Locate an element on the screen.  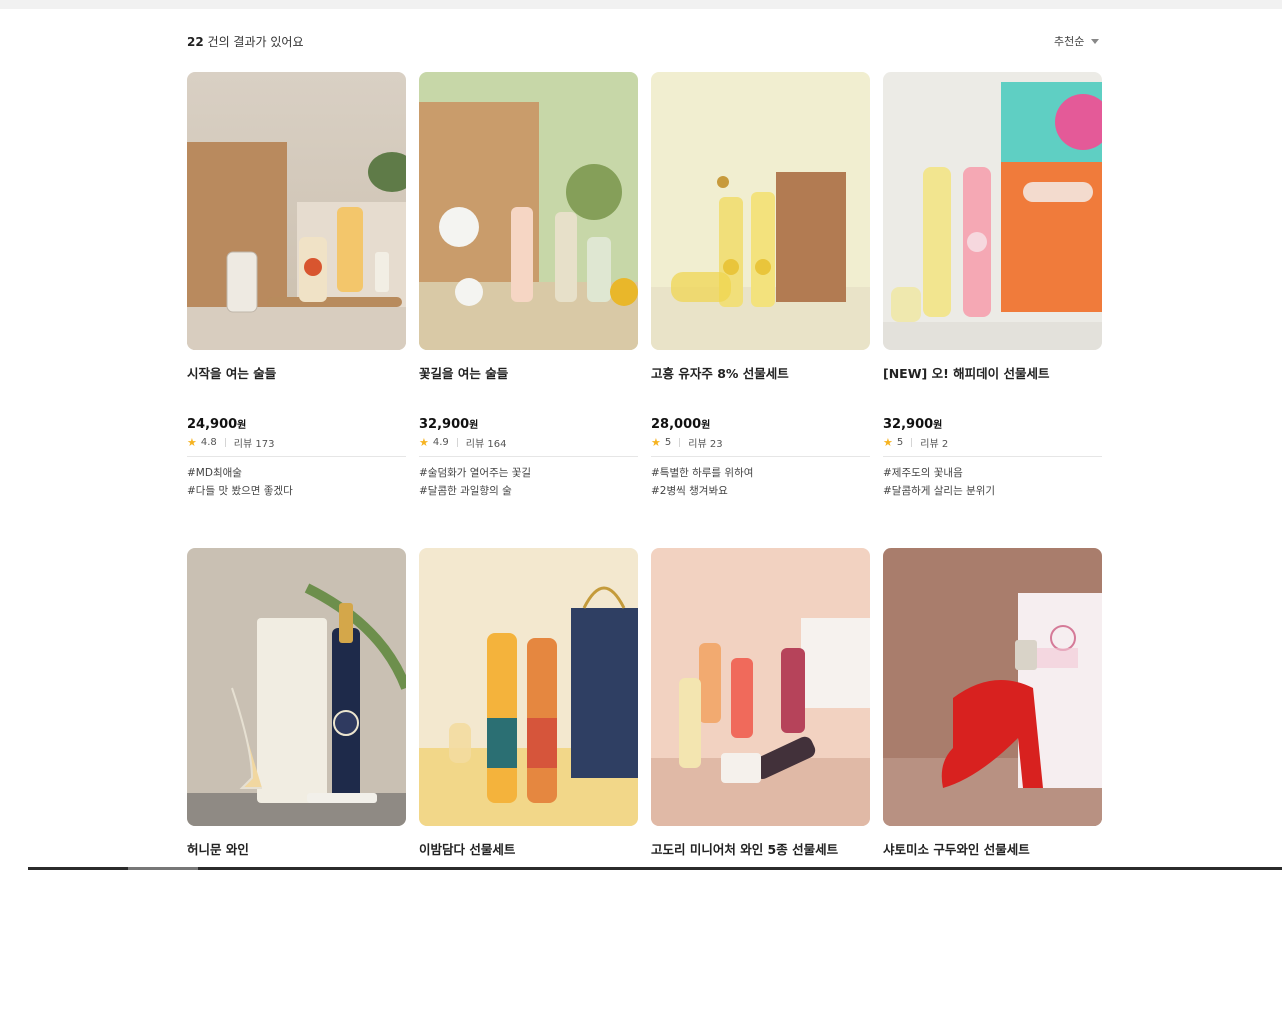
tag: #달콤한 과일향의 술 is located at coordinates (465, 491).